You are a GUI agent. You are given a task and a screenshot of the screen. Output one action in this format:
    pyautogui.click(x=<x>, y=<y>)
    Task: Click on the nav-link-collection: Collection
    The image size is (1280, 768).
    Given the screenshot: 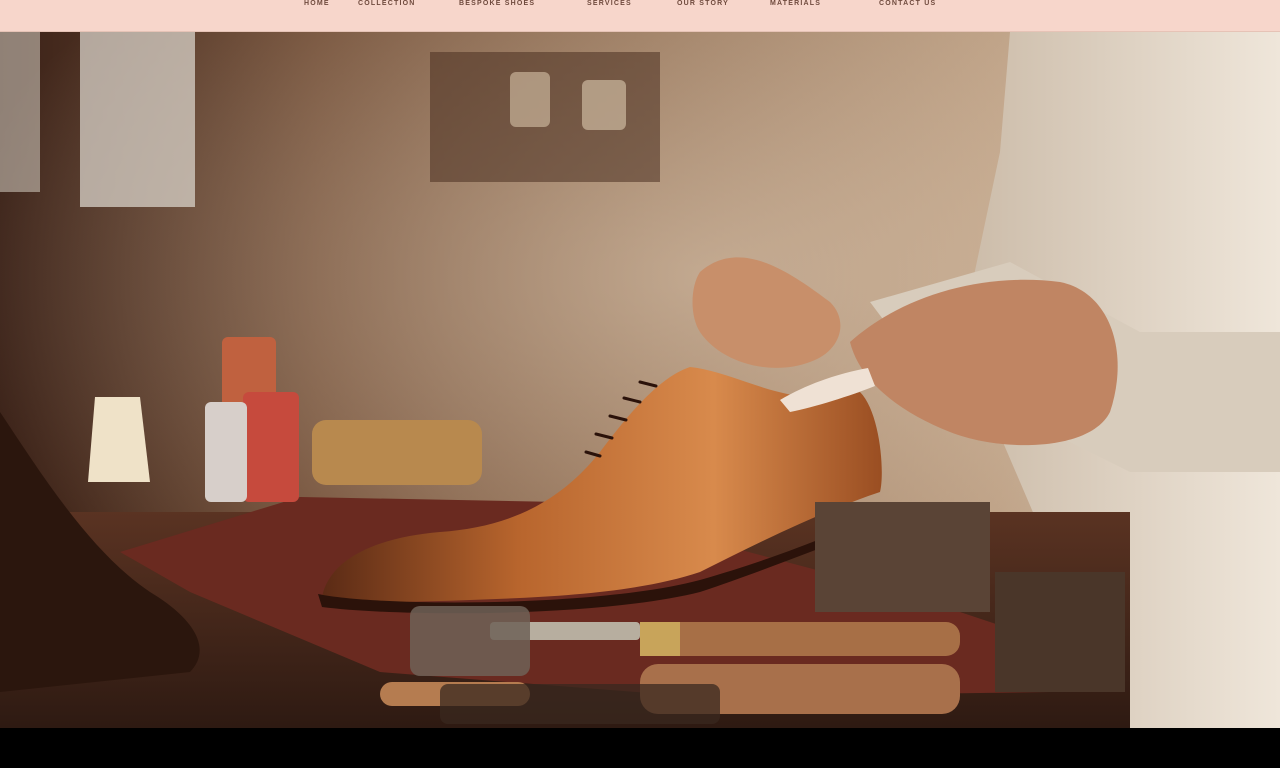 What is the action you would take?
    pyautogui.click(x=387, y=3)
    